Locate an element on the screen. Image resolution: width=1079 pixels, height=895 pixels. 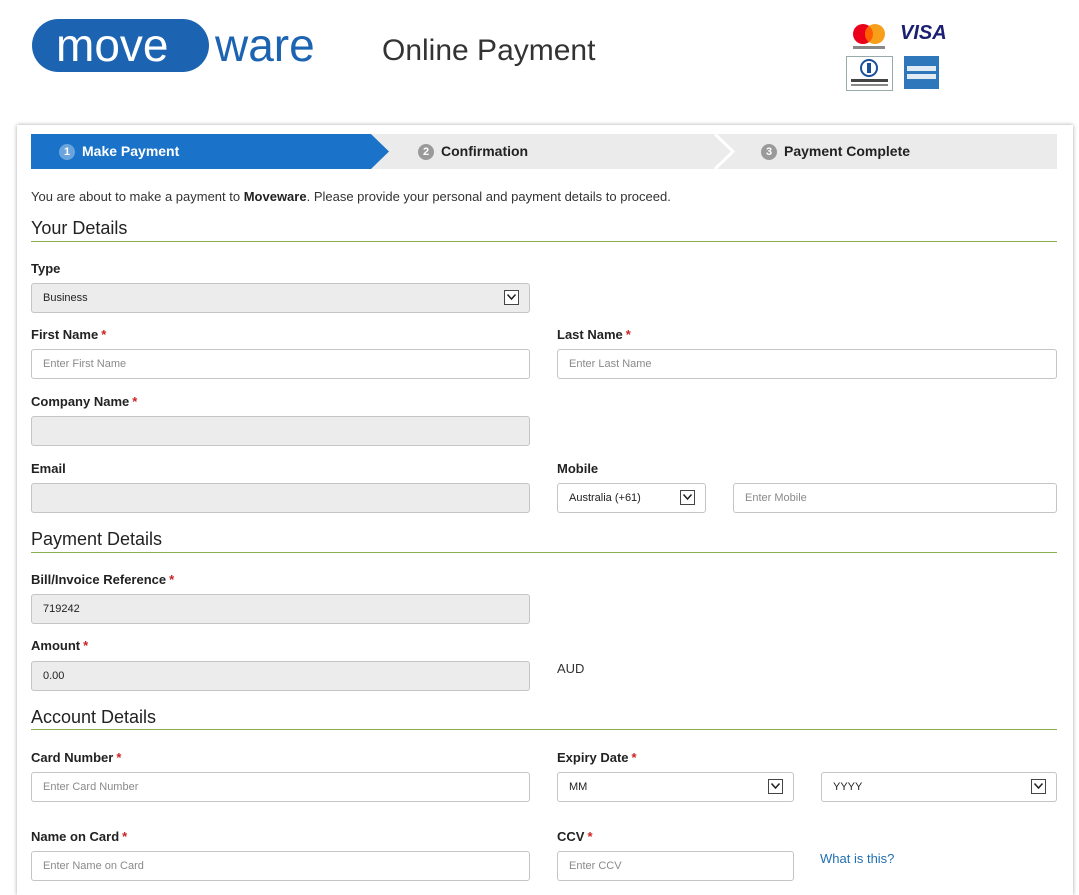
type-select: Business is located at coordinates (280, 298).